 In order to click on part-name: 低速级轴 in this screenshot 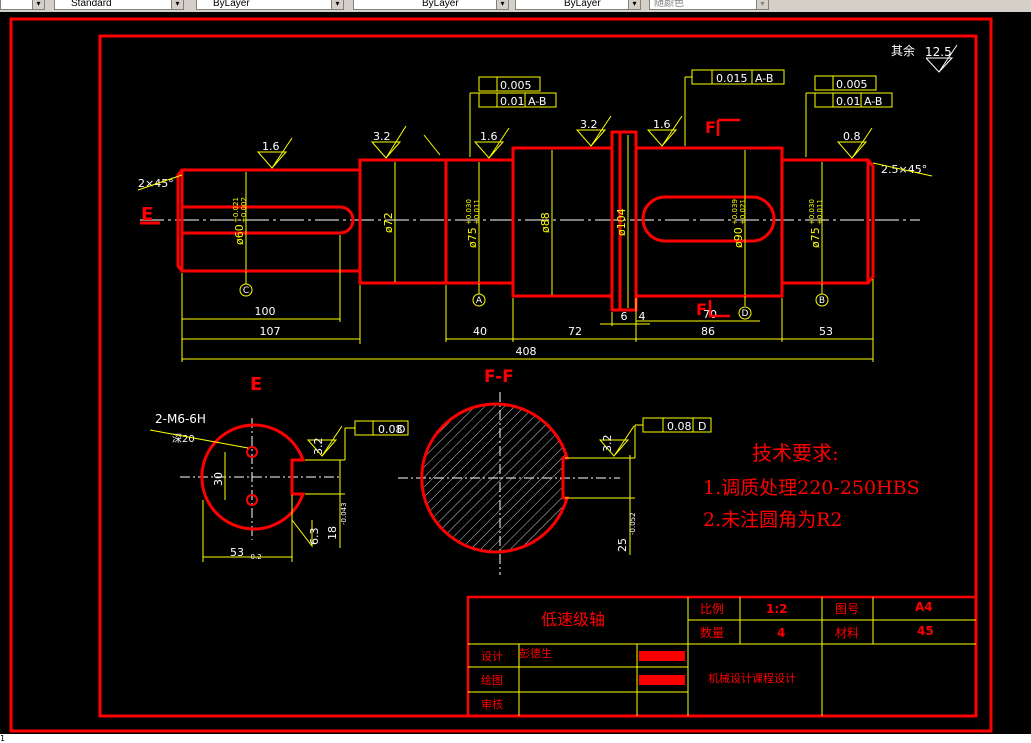, I will do `click(573, 619)`.